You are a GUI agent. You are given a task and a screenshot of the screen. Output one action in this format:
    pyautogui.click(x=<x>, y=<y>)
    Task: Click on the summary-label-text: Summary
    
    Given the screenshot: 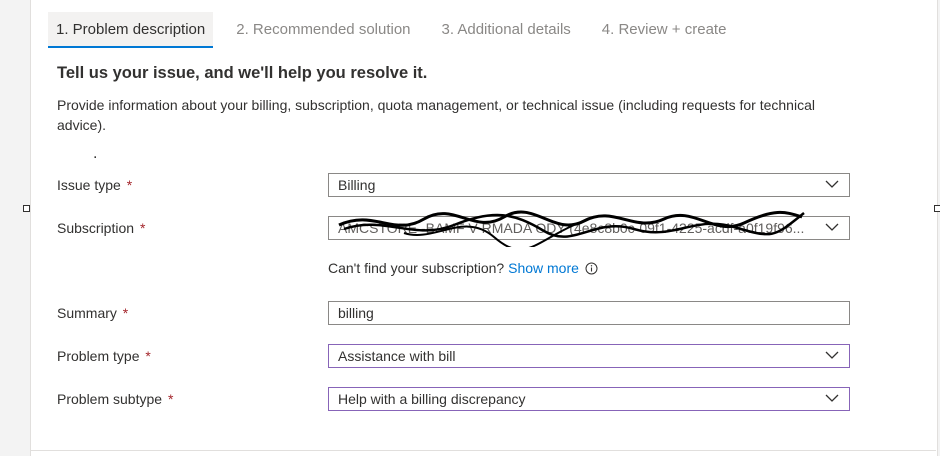 What is the action you would take?
    pyautogui.click(x=87, y=313)
    